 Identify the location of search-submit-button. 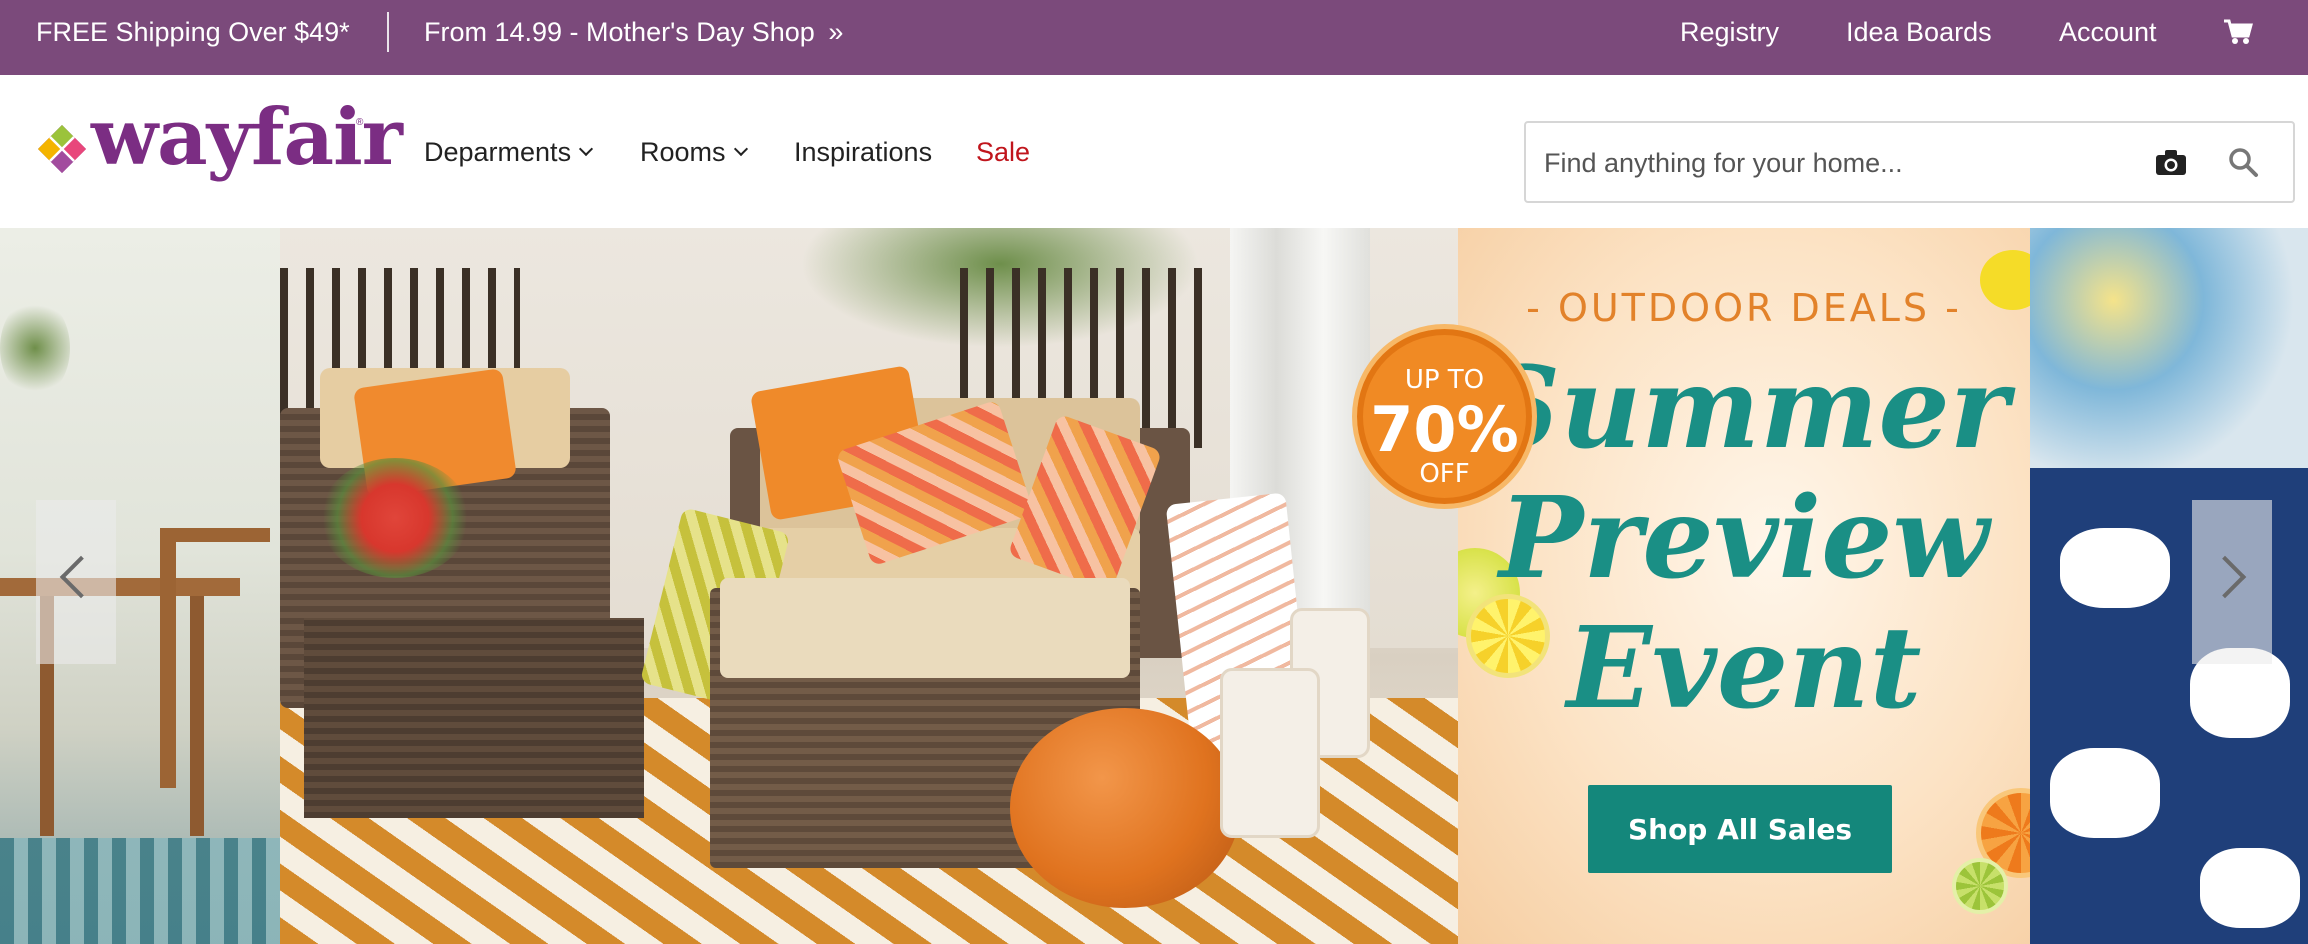
(2243, 162).